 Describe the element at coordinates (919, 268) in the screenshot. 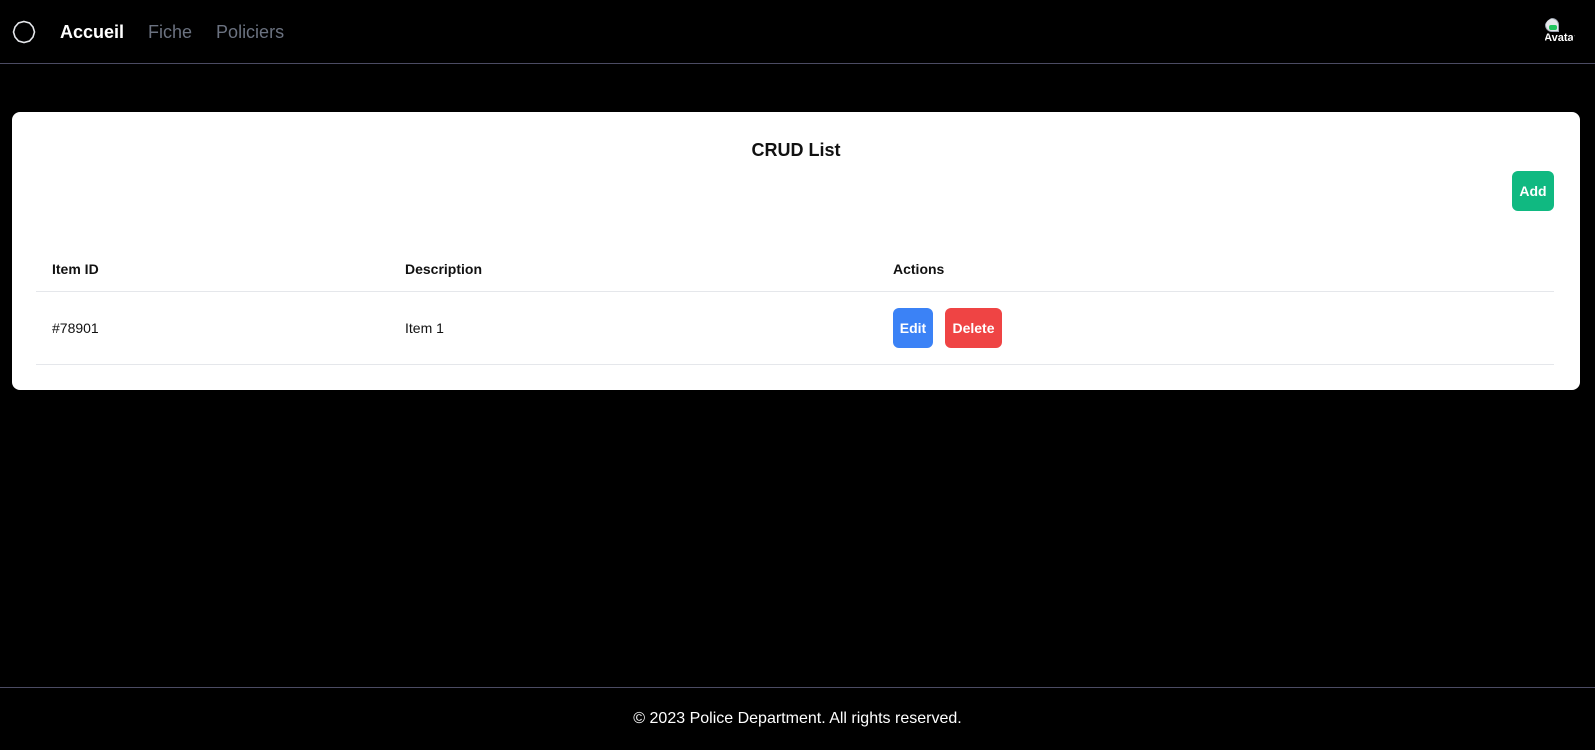

I see `header-actions: Actions` at that location.